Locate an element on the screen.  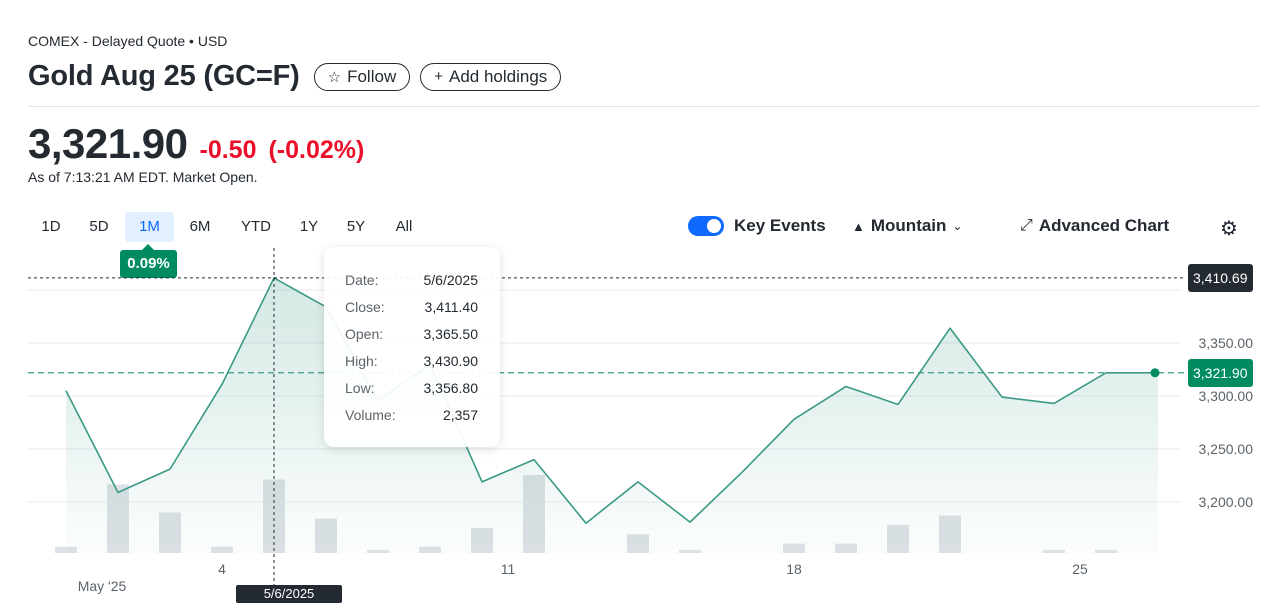
tooltip-row: Volume: 2,357 is located at coordinates (411, 415).